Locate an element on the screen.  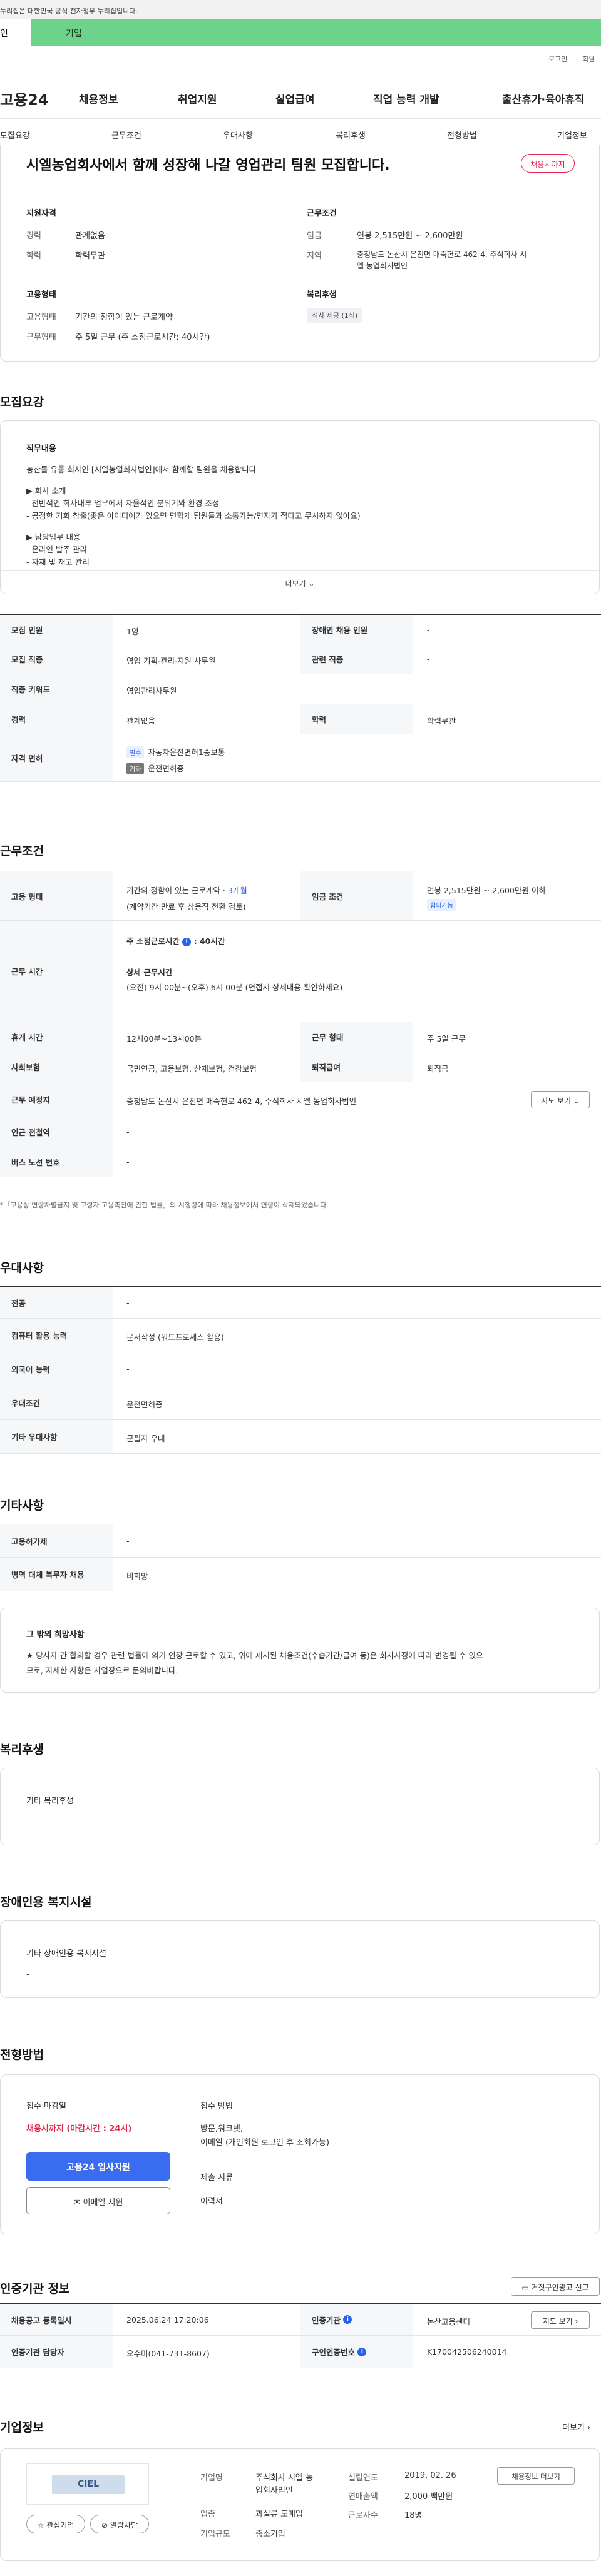
row-header: 모집 직종 is located at coordinates (56, 659).